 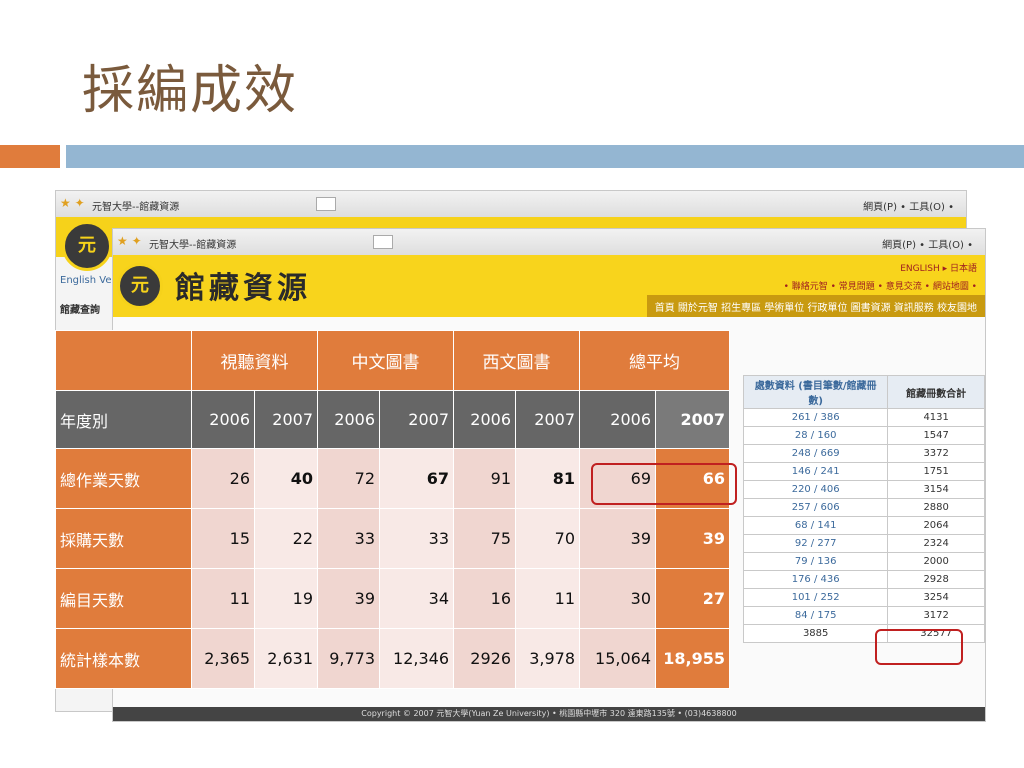 I want to click on holdings-row: 146 / 241 1751, so click(x=863, y=471).